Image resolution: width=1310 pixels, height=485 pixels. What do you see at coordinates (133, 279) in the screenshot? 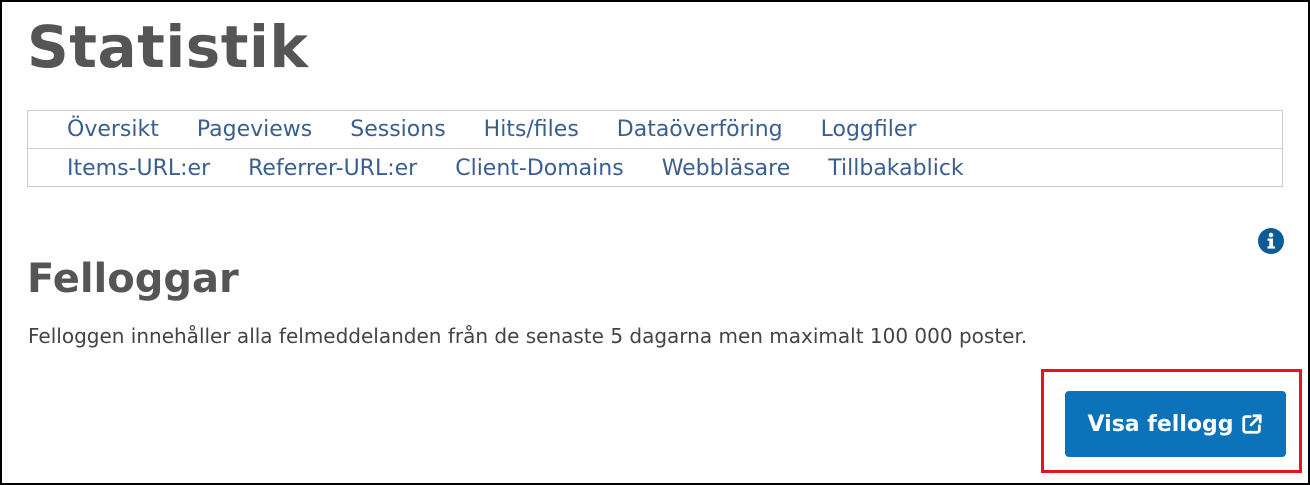
I see `section-title: Felloggar` at bounding box center [133, 279].